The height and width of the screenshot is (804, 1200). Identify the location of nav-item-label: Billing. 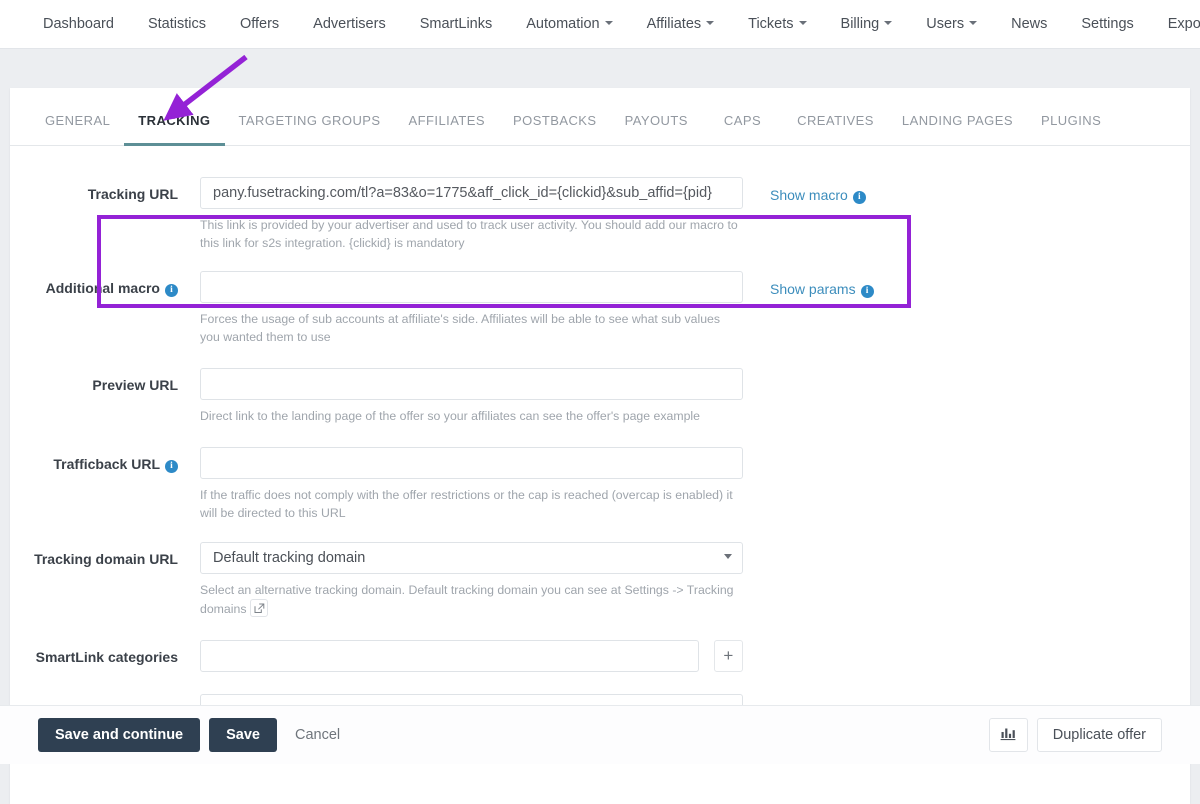
(860, 23).